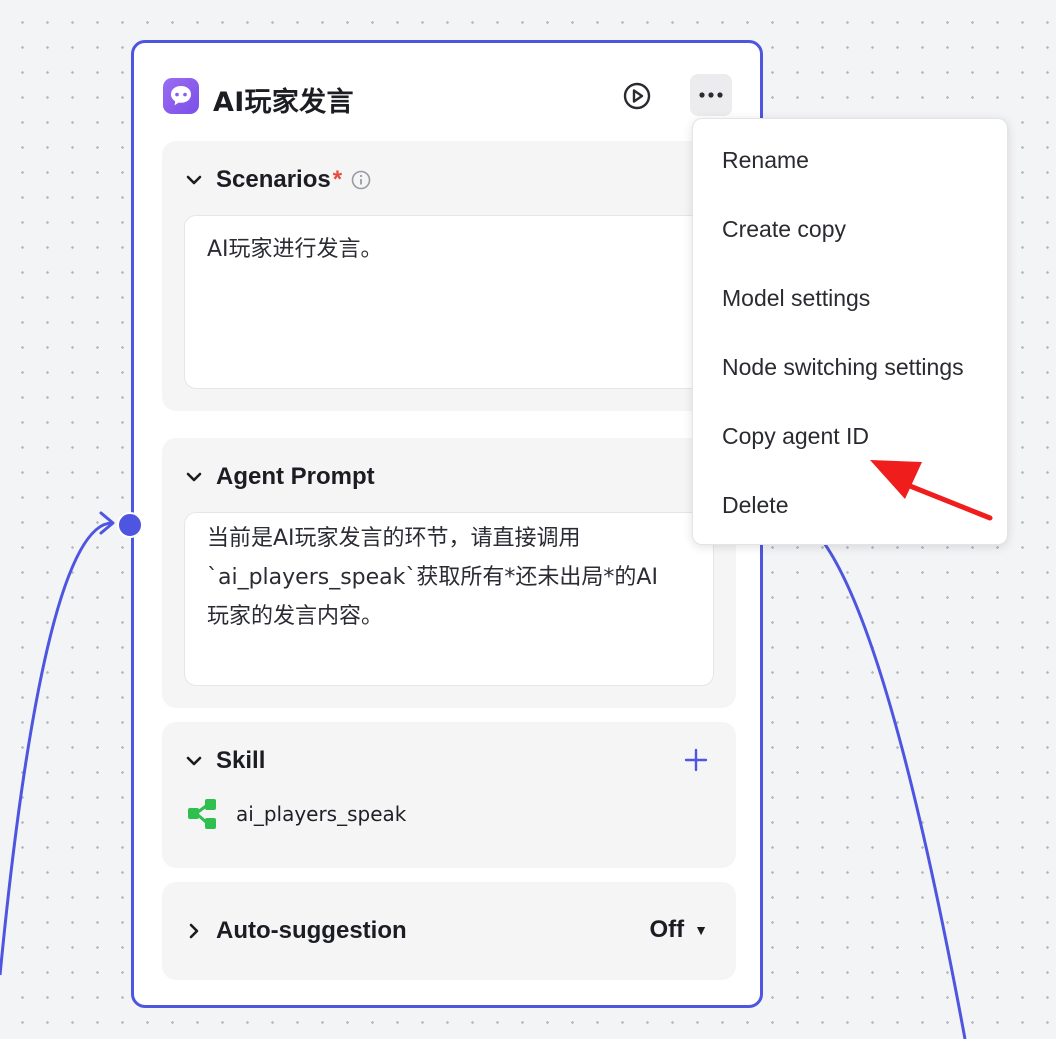 Image resolution: width=1056 pixels, height=1039 pixels. I want to click on input-handle, so click(130, 525).